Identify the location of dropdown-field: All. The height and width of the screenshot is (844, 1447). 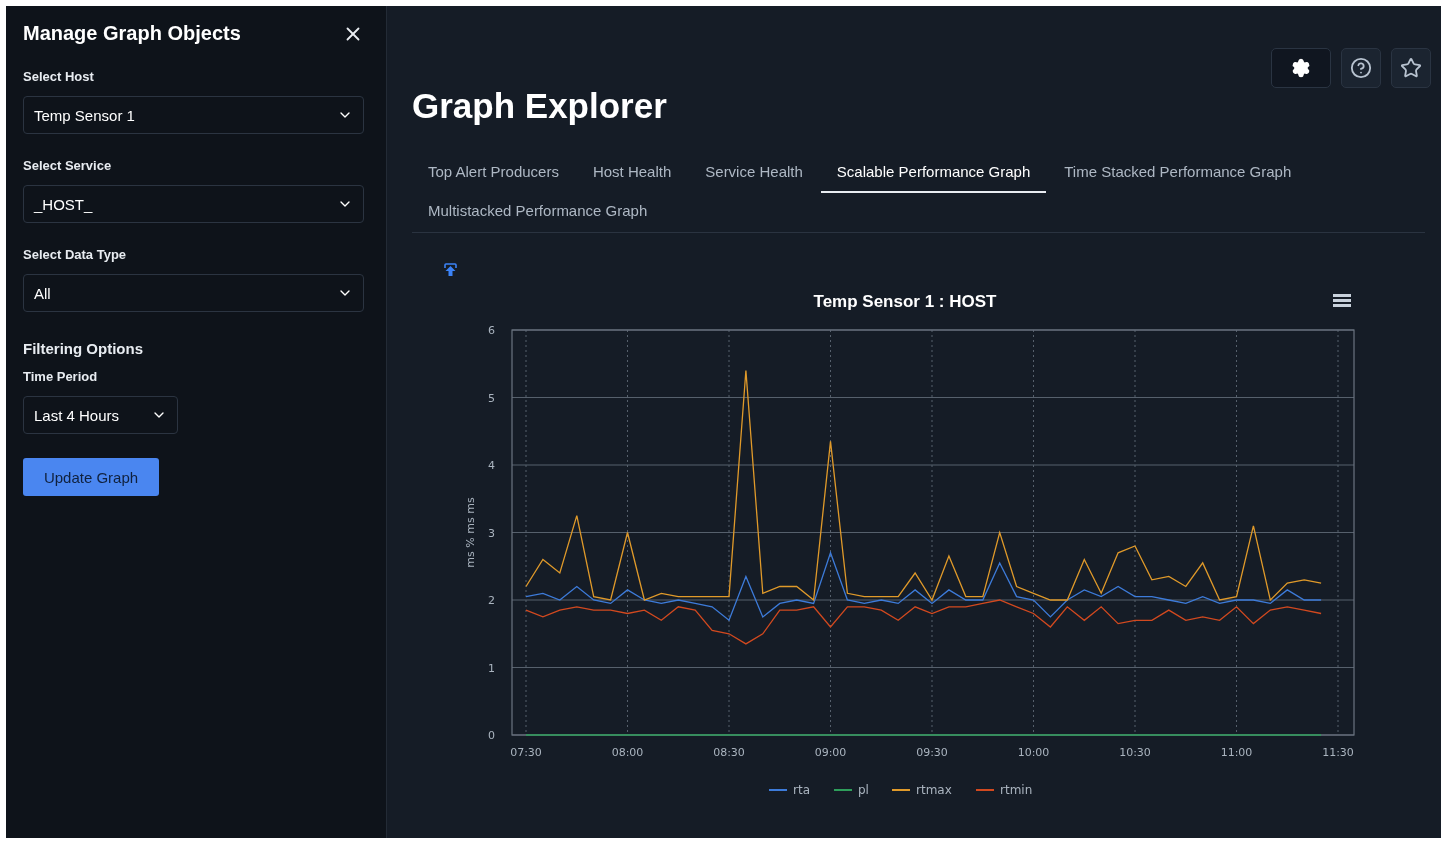
(193, 293).